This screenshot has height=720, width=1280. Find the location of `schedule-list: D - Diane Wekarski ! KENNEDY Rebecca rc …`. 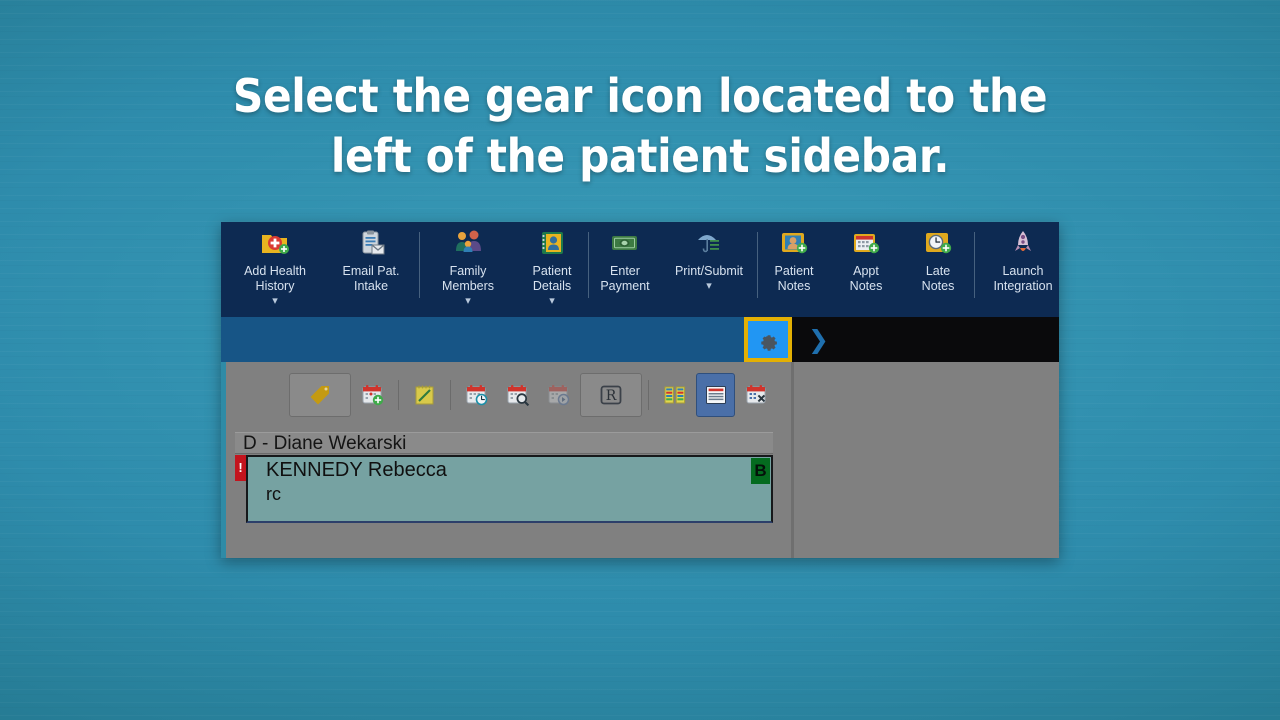

schedule-list: D - Diane Wekarski ! KENNEDY Rebecca rc … is located at coordinates (504, 477).